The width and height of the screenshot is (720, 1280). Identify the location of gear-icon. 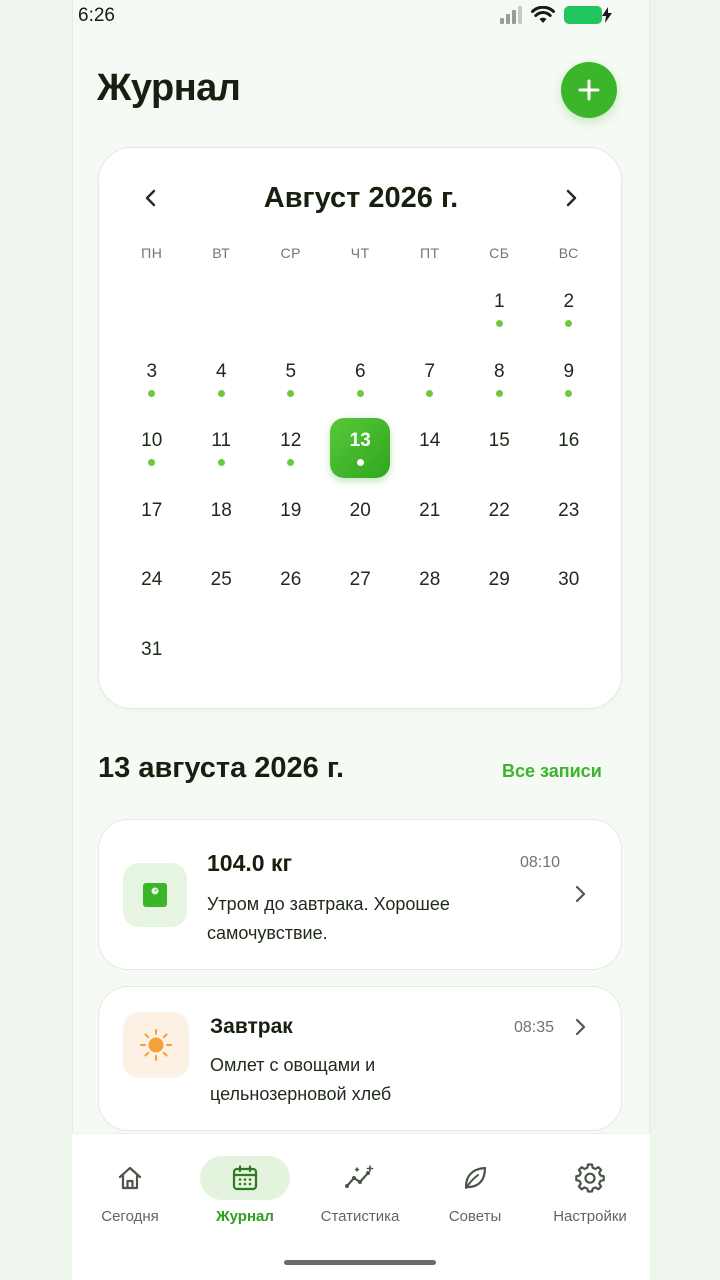
(590, 1178).